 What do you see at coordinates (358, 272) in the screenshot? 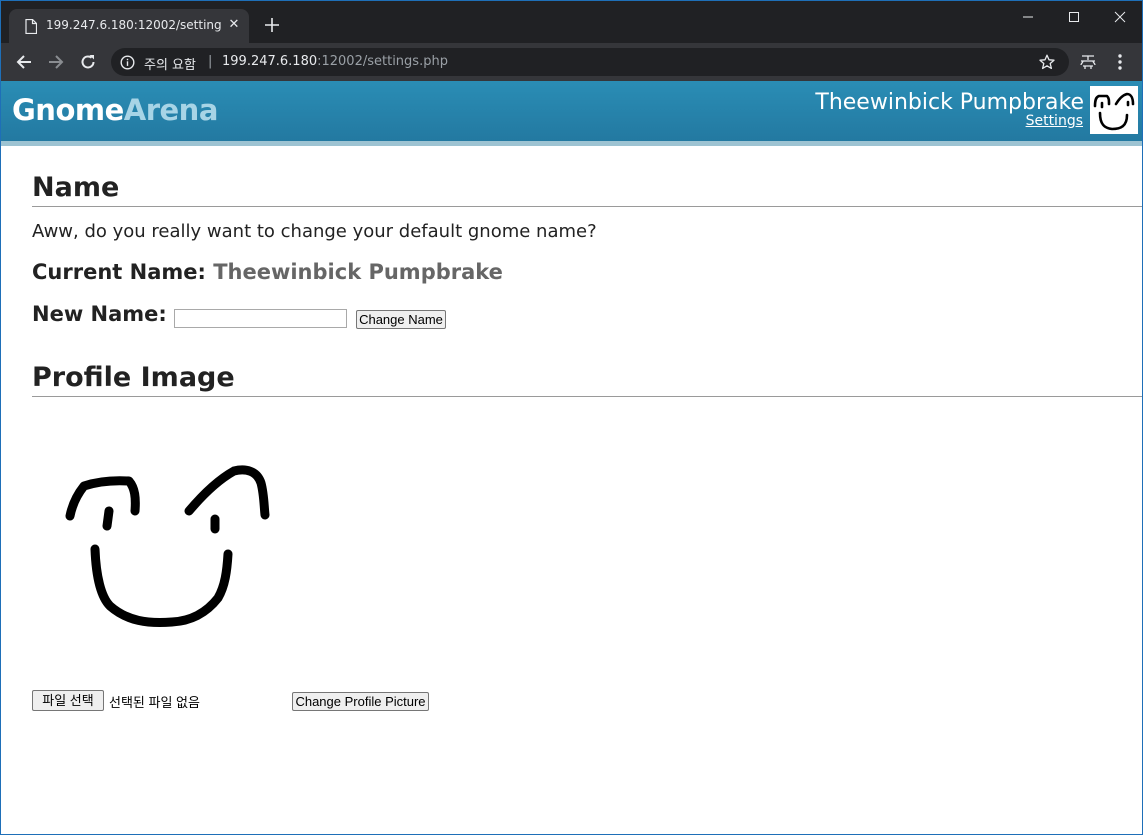
I see `current-name-value: Theewinbick Pumpbrake` at bounding box center [358, 272].